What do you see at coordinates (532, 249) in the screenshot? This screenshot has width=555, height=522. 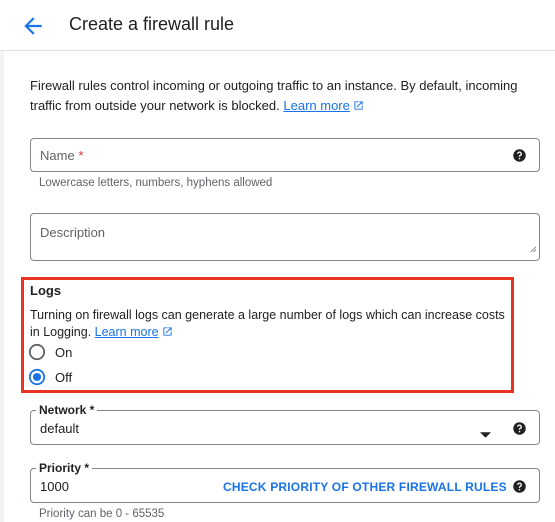 I see `resize-handle-icon` at bounding box center [532, 249].